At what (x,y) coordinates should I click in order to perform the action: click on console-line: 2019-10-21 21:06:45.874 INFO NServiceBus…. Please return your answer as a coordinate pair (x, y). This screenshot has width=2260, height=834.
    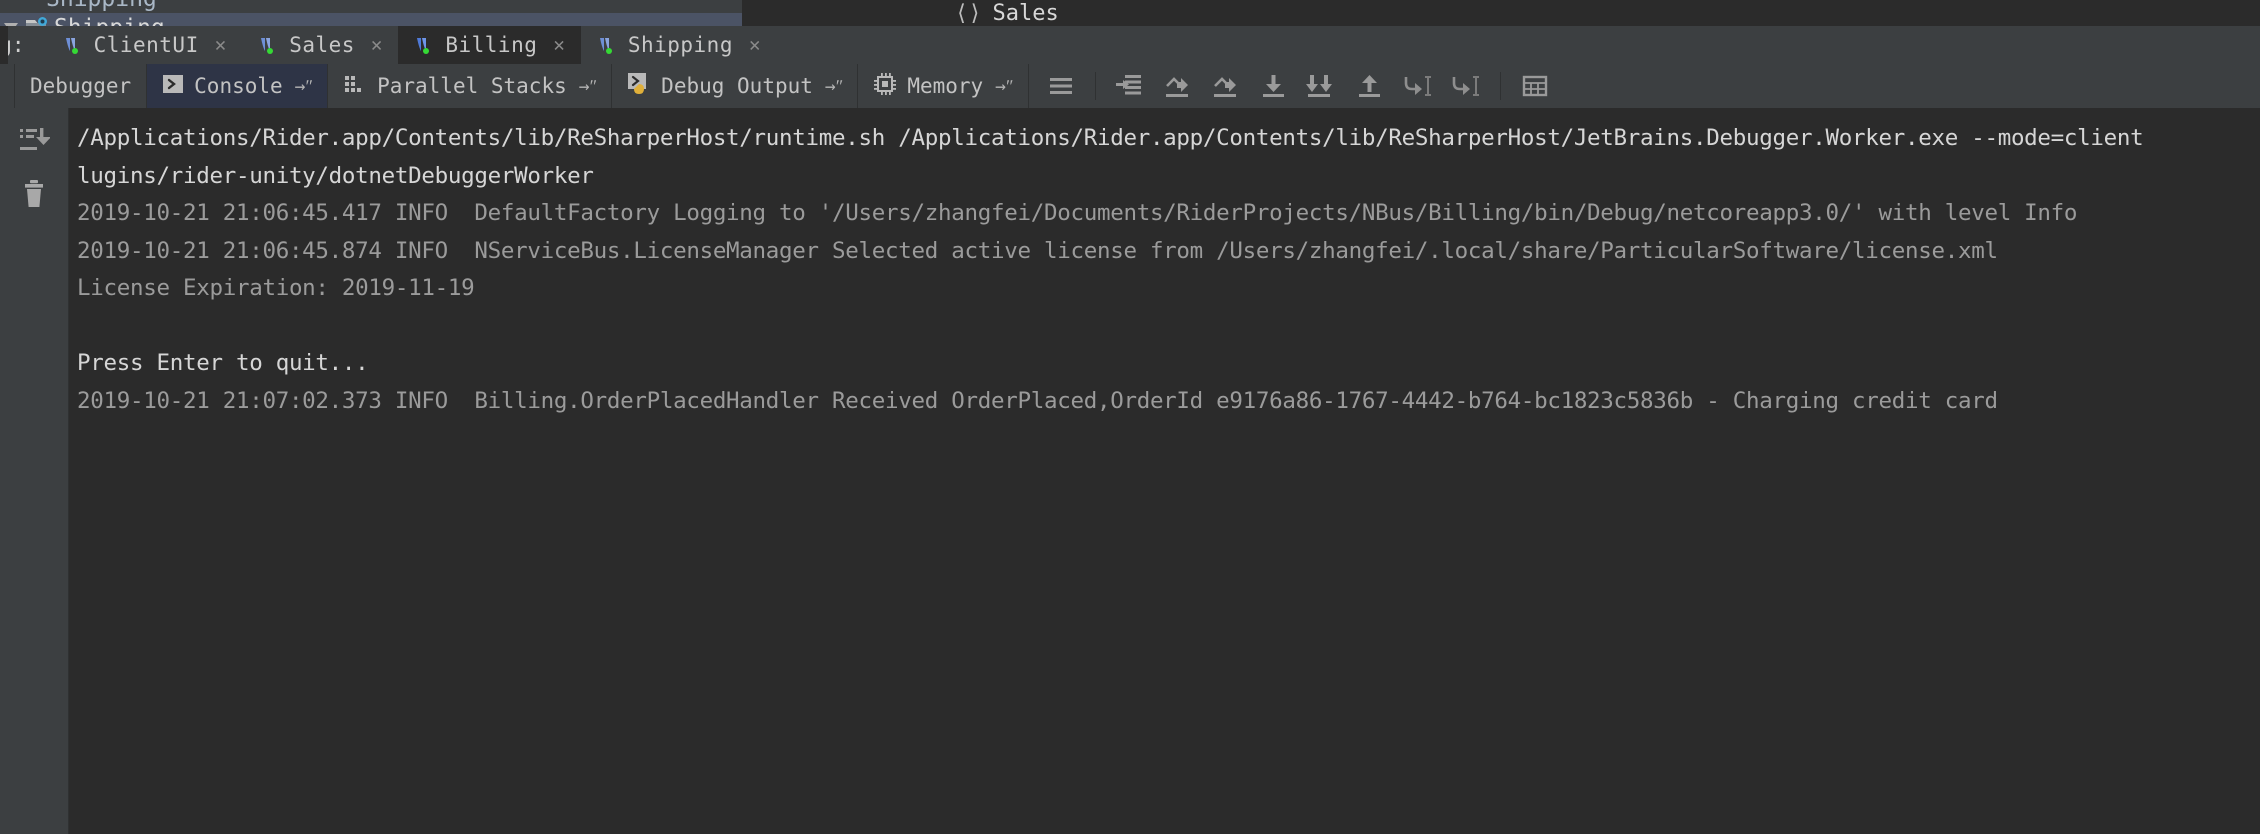
    Looking at the image, I should click on (1037, 250).